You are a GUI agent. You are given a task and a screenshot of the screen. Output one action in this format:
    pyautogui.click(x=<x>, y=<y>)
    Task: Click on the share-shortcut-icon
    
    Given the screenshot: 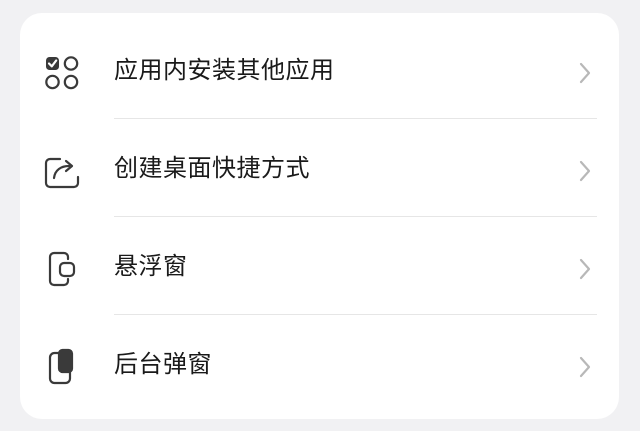 What is the action you would take?
    pyautogui.click(x=62, y=171)
    